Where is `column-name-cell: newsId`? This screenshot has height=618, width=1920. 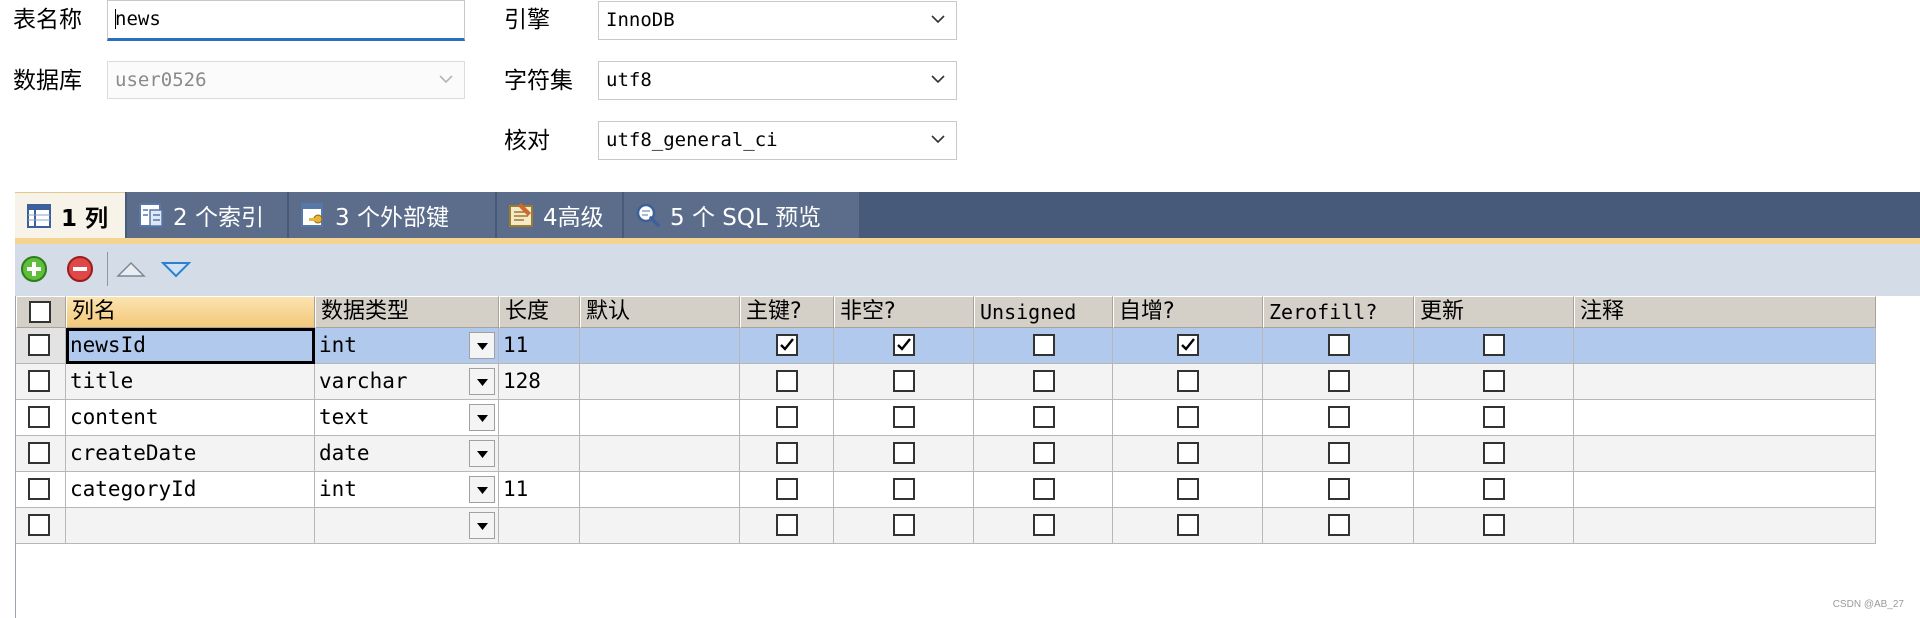 column-name-cell: newsId is located at coordinates (190, 346).